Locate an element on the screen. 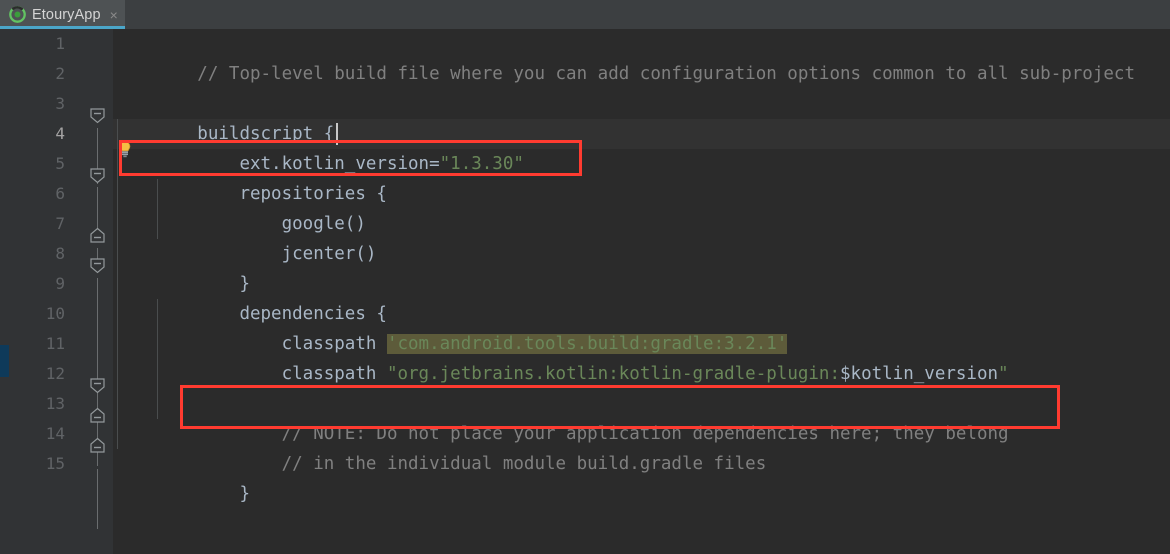 This screenshot has width=1170, height=554. line-number: 1 is located at coordinates (60, 43).